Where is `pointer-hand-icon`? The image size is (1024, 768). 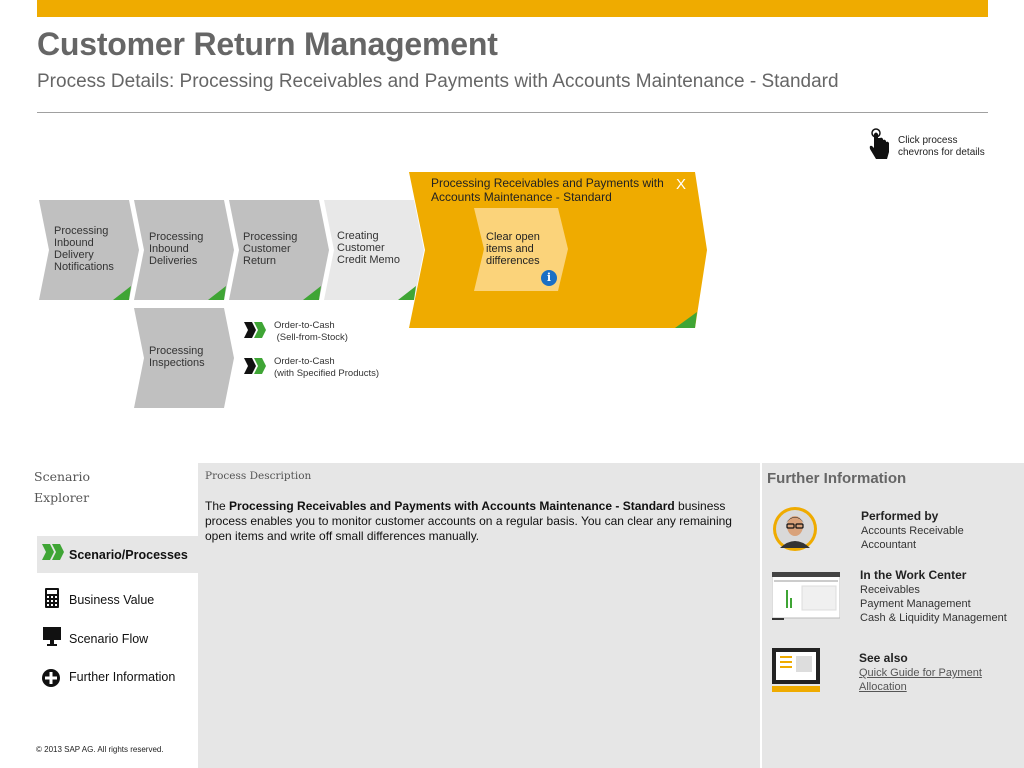 pointer-hand-icon is located at coordinates (880, 145).